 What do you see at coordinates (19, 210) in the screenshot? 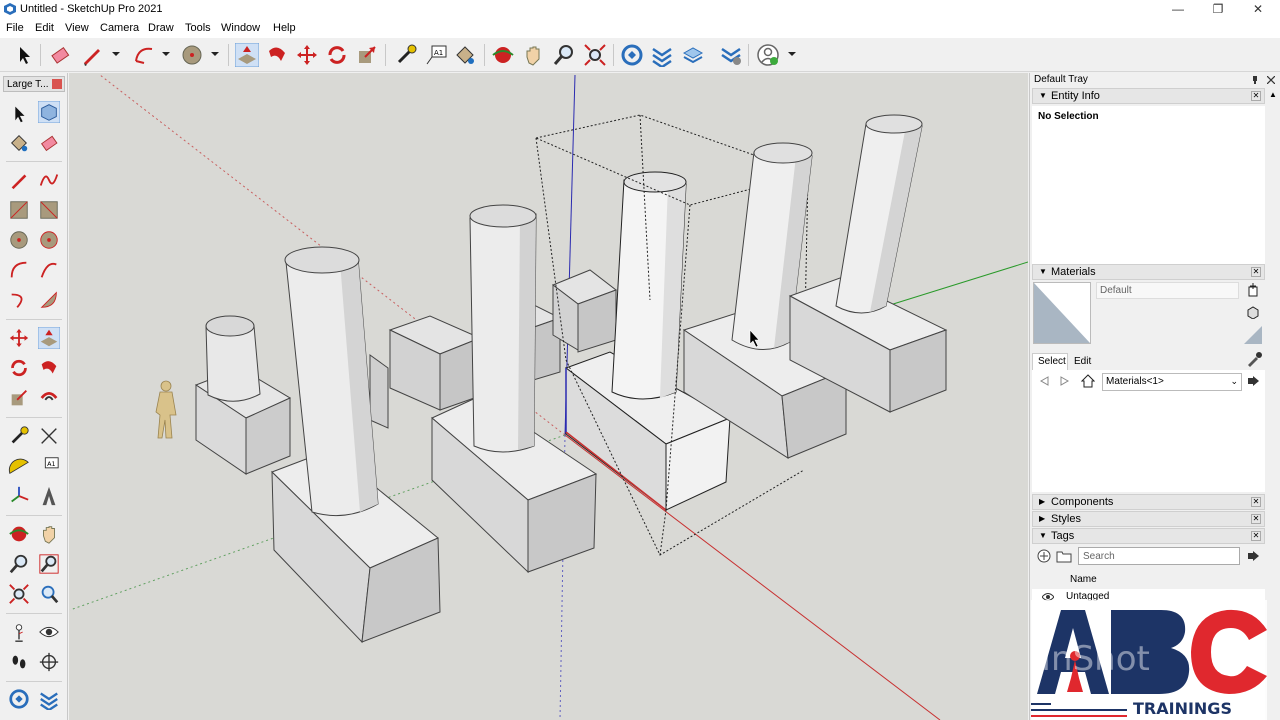
I see `rectangle-icon` at bounding box center [19, 210].